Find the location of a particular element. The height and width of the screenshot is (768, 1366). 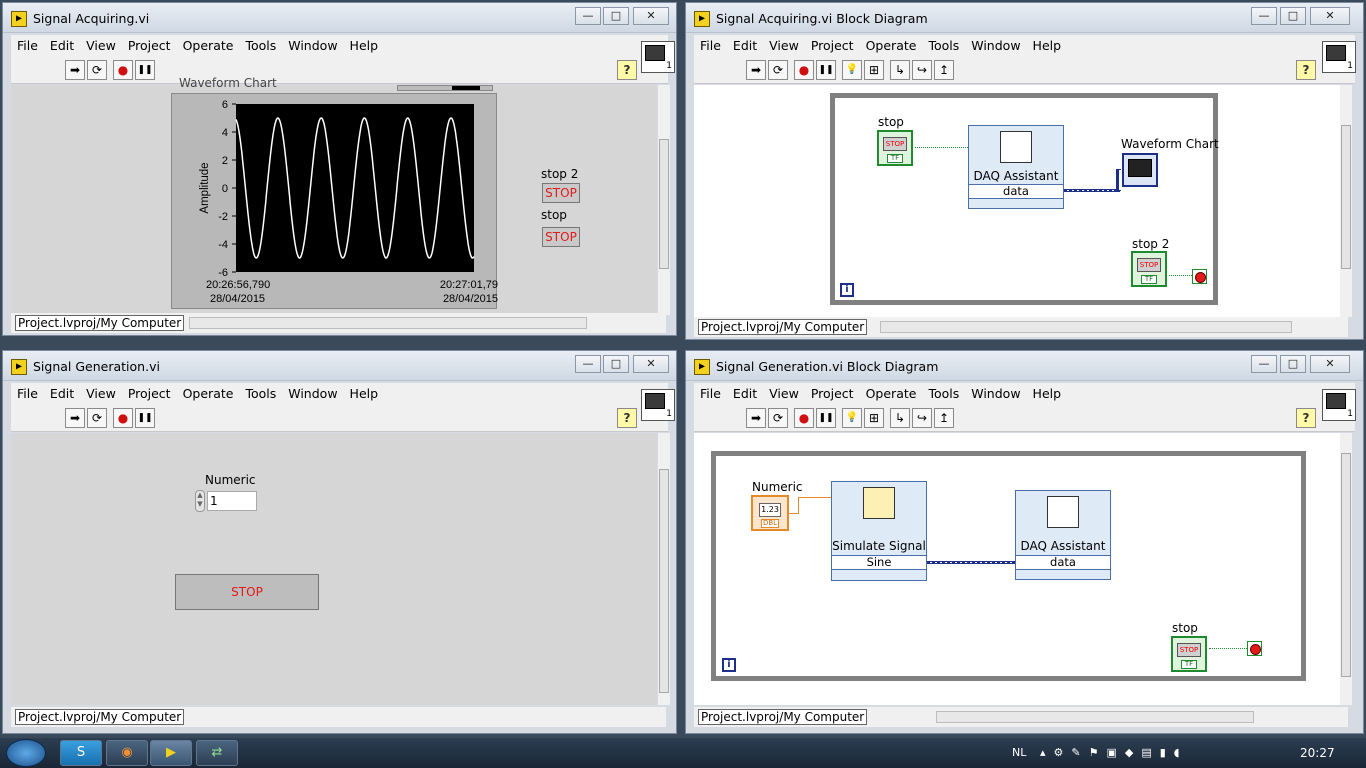

stop2-terminal: STOP TF is located at coordinates (1149, 269).